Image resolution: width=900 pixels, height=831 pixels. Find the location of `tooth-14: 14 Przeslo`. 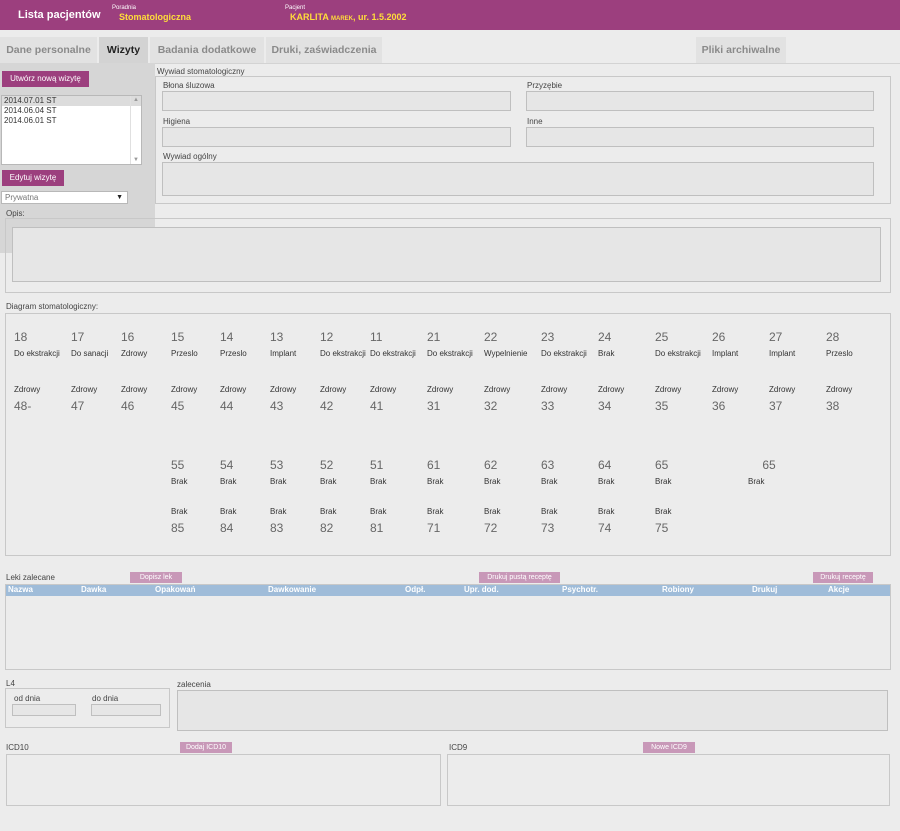

tooth-14: 14 Przeslo is located at coordinates (233, 344).